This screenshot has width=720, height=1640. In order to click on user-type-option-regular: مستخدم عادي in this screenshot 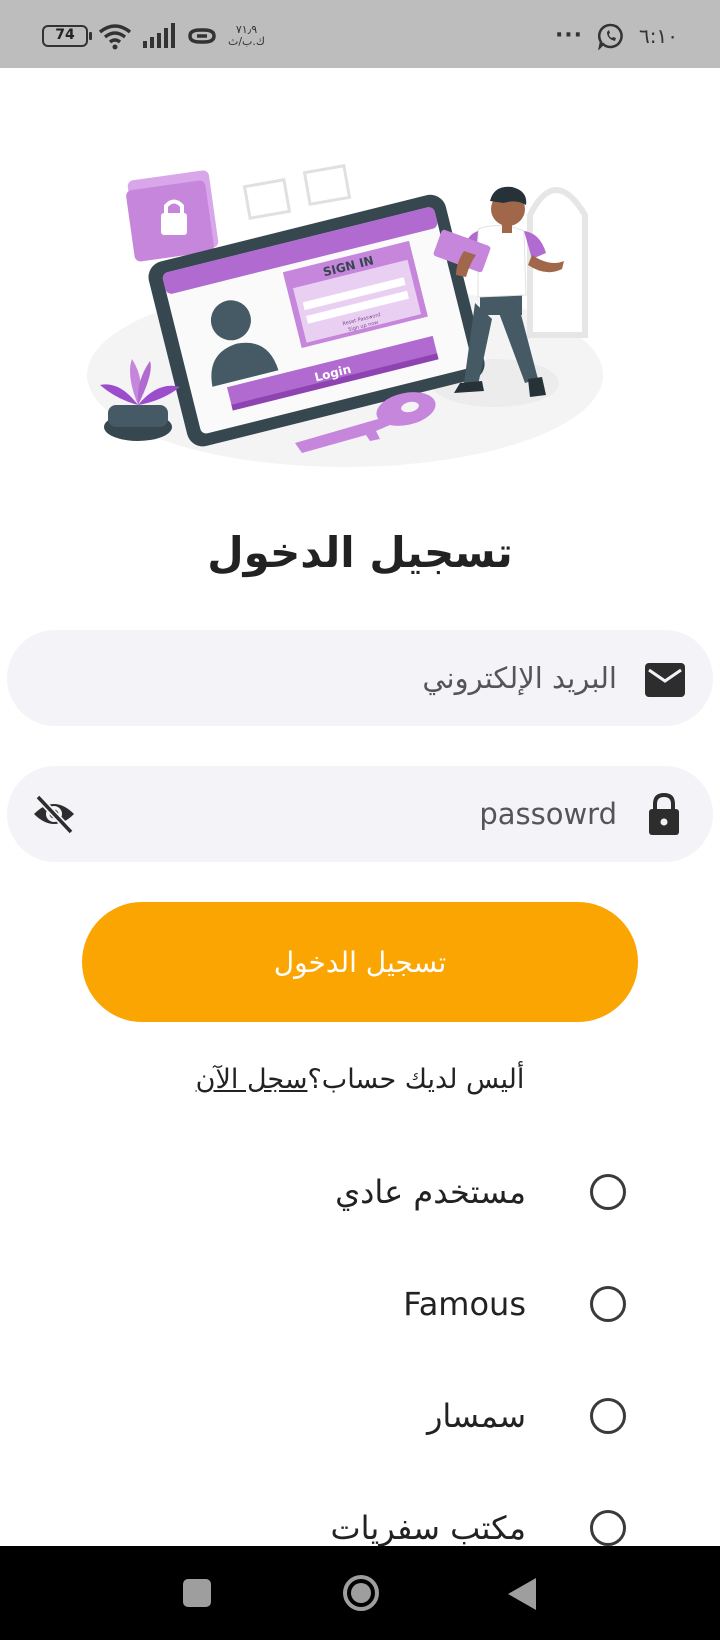, I will do `click(360, 1192)`.